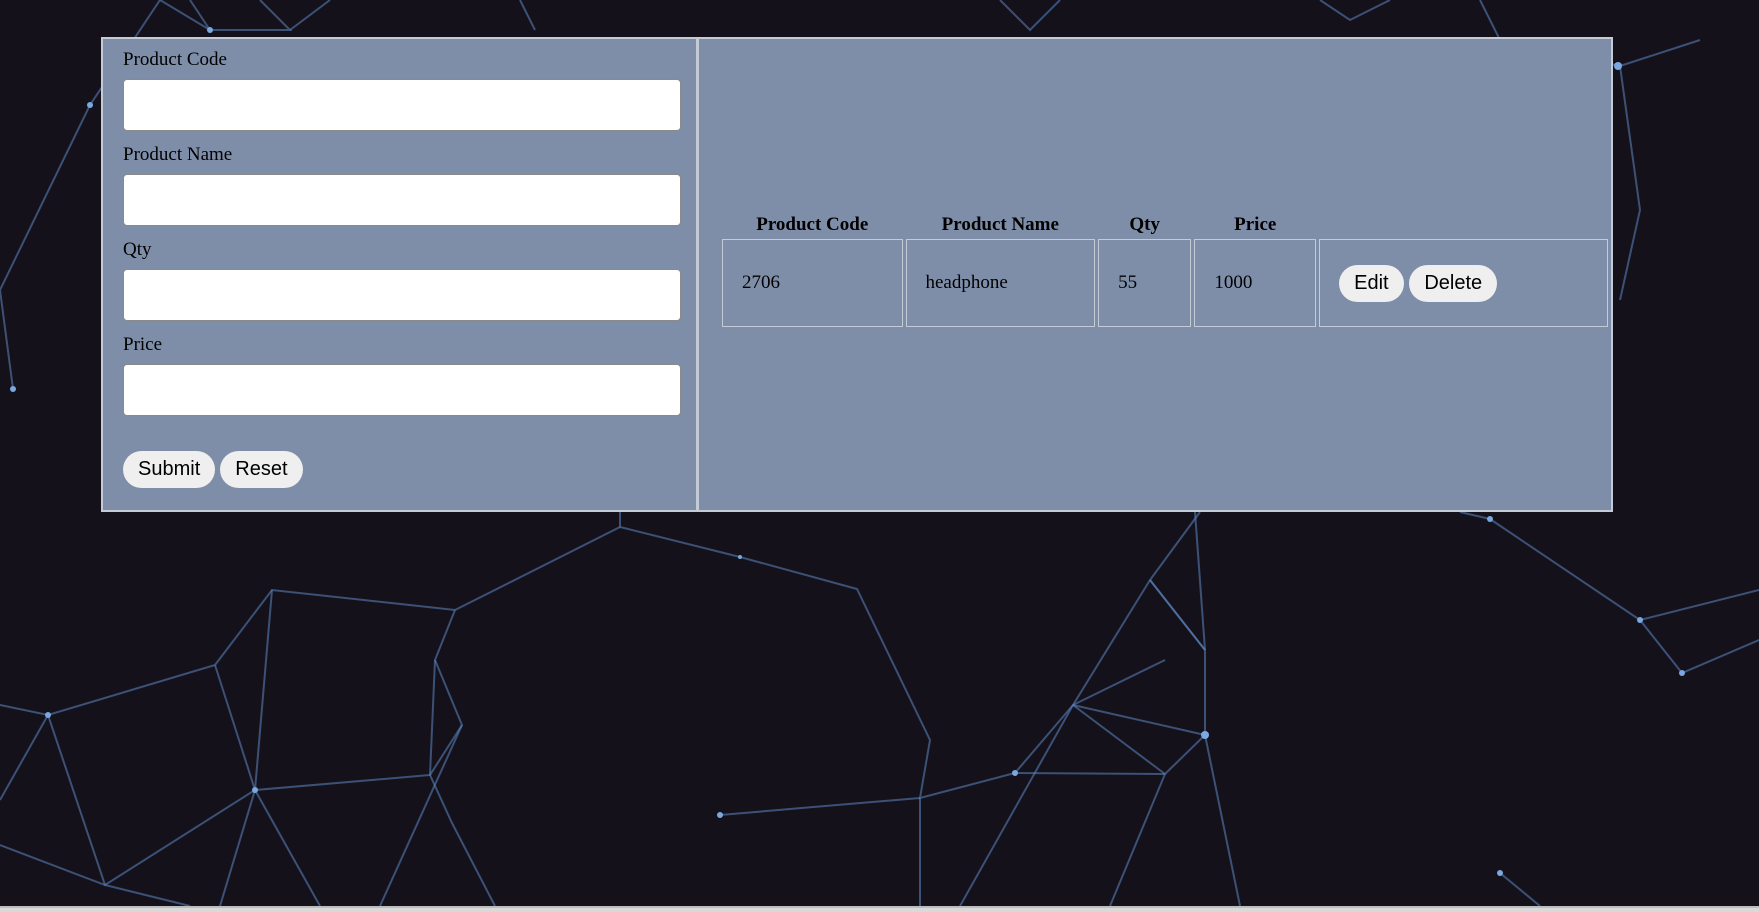 The image size is (1759, 912). What do you see at coordinates (402, 105) in the screenshot?
I see `product-code-input` at bounding box center [402, 105].